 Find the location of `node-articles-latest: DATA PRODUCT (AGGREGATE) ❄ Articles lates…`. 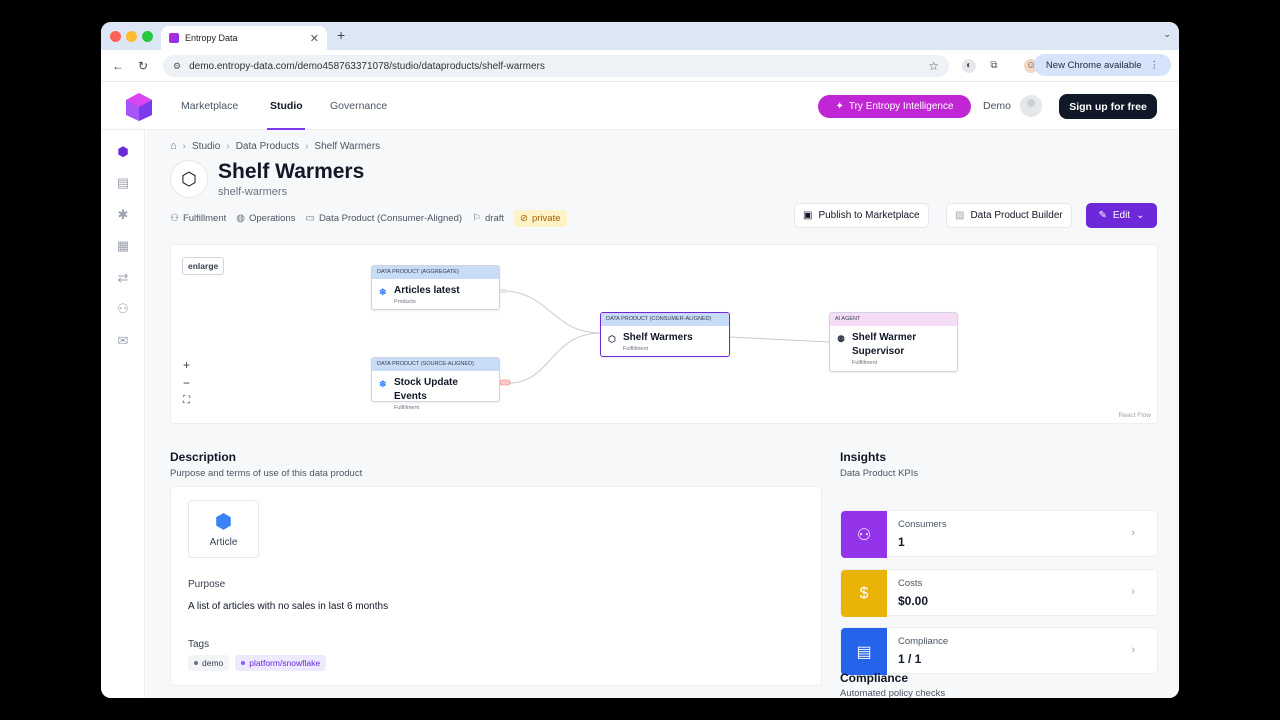

node-articles-latest: DATA PRODUCT (AGGREGATE) ❄ Articles lates… is located at coordinates (435, 287).